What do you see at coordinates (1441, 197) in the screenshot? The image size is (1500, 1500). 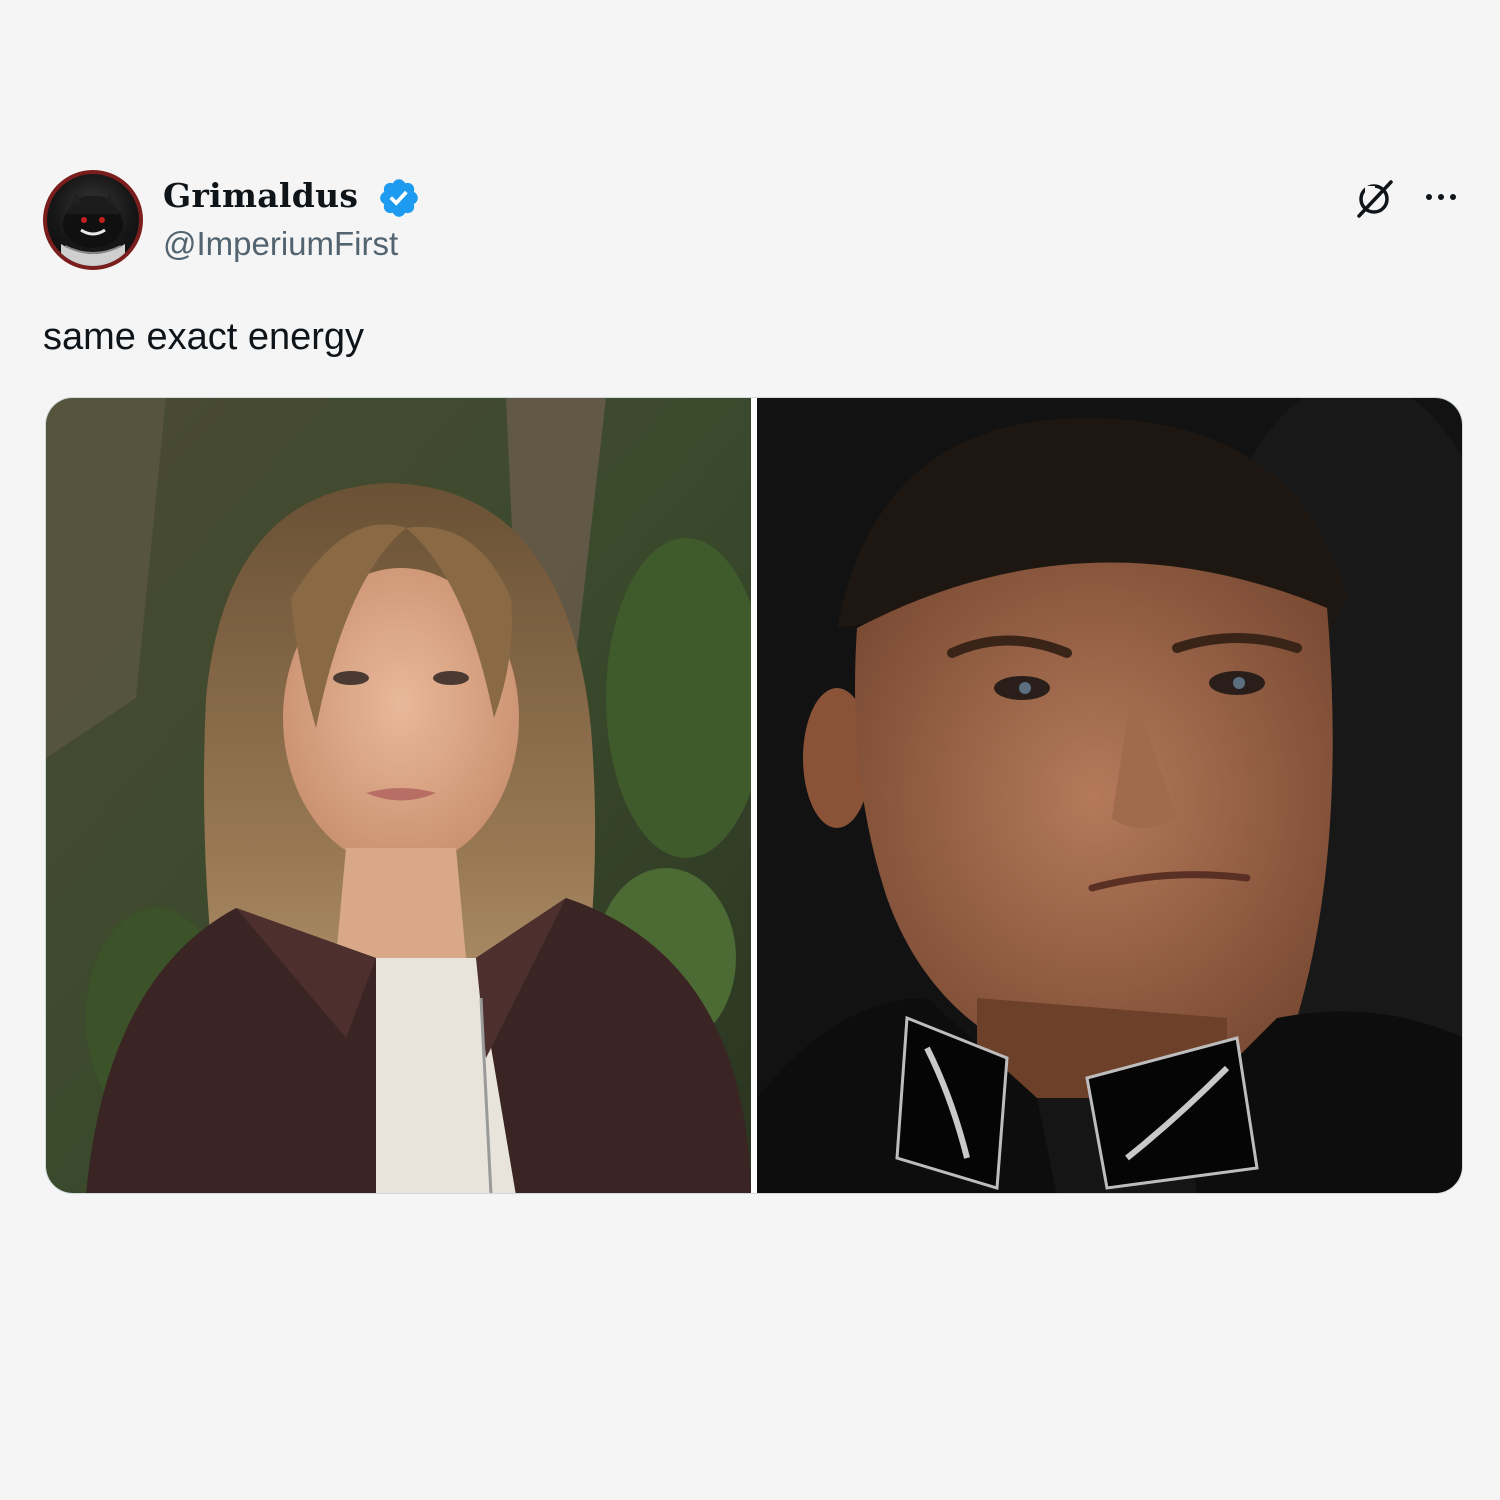 I see `more-horizontal-icon` at bounding box center [1441, 197].